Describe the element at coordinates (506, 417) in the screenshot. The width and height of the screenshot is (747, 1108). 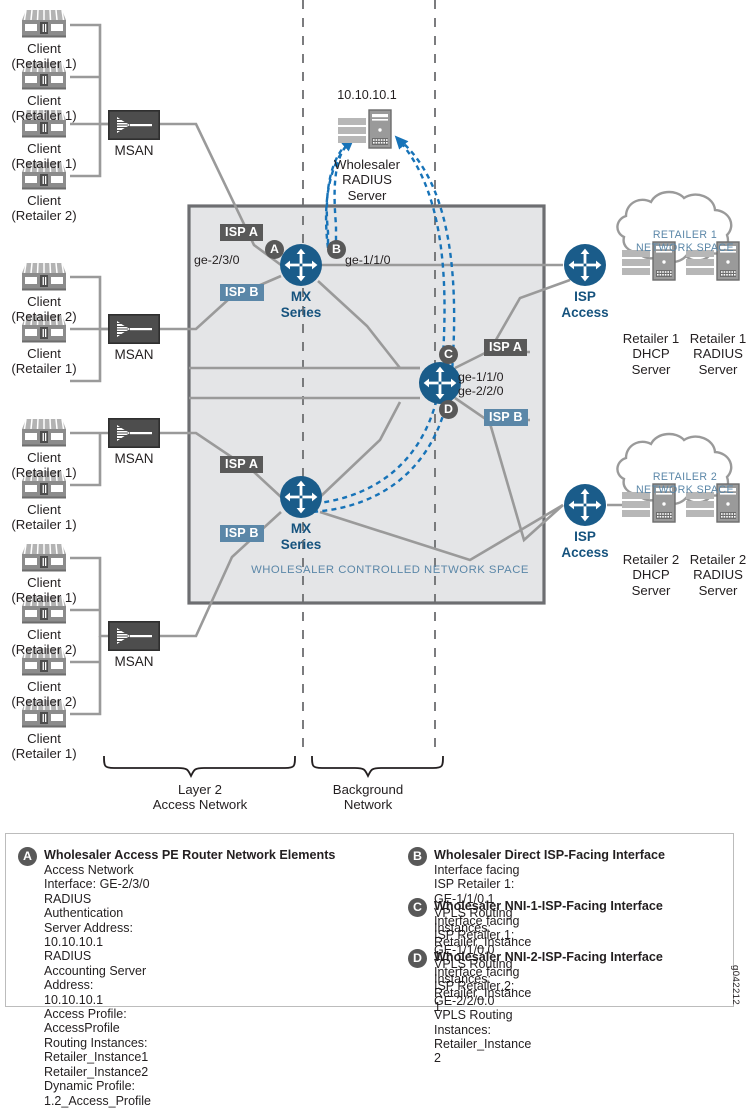
I see `isp-b-chip-mid: ISP B` at that location.